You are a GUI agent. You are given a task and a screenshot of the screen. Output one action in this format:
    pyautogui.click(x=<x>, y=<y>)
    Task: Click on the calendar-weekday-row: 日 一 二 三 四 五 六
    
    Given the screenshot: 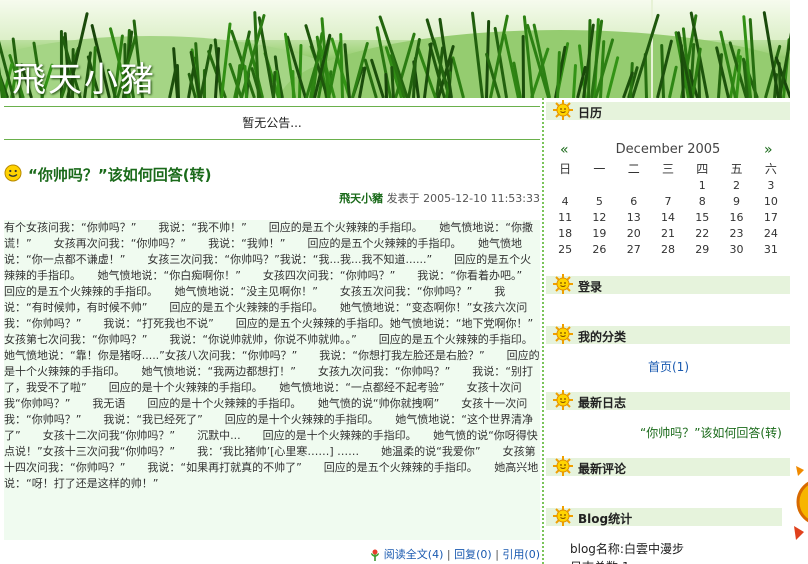 What is the action you would take?
    pyautogui.click(x=668, y=168)
    